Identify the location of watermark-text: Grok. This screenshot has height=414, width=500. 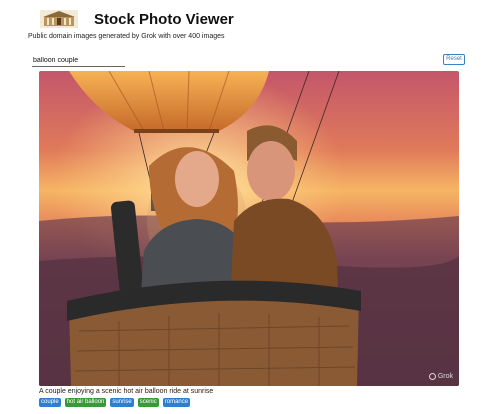
(445, 376).